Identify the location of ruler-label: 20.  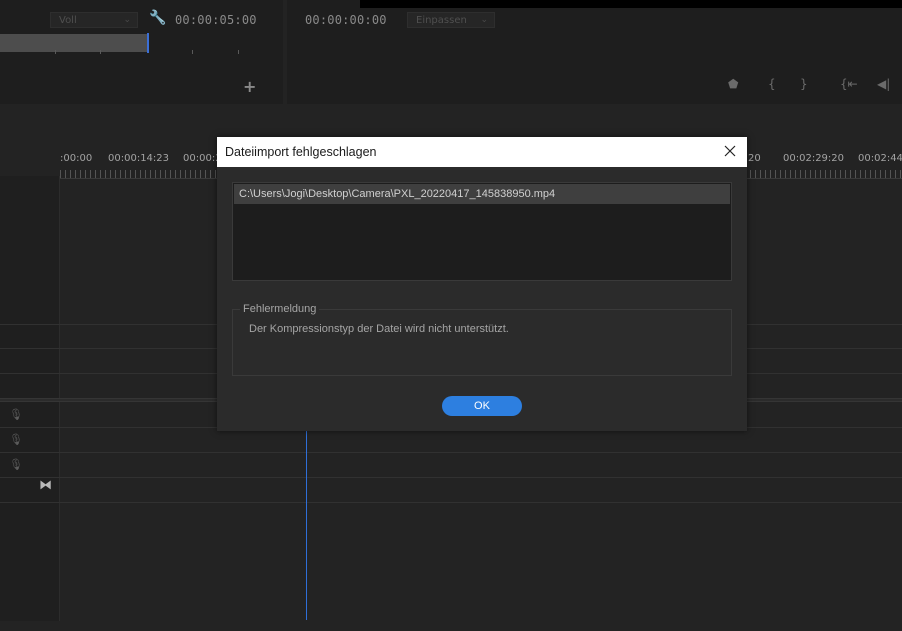
(754, 158).